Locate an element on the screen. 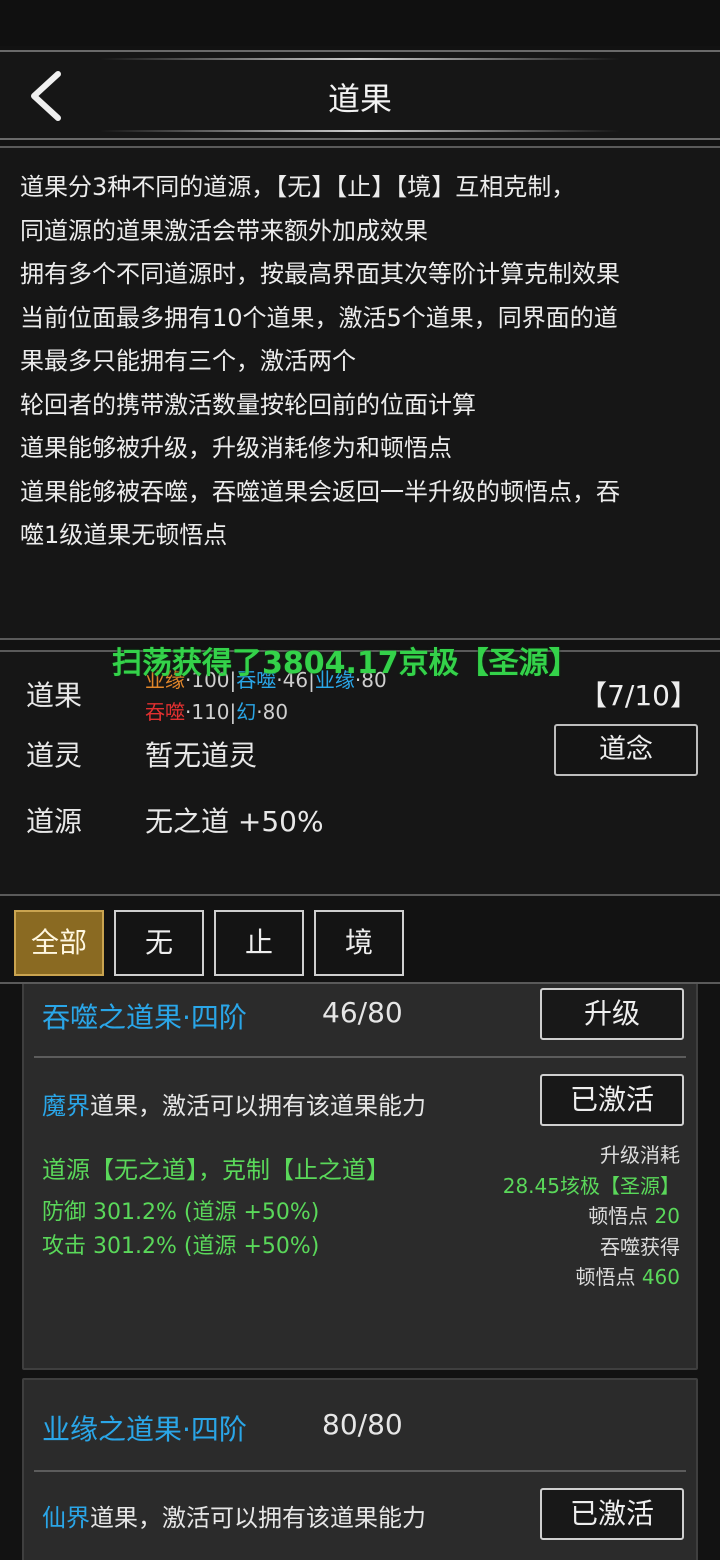  tab-wu: 无 is located at coordinates (159, 943).